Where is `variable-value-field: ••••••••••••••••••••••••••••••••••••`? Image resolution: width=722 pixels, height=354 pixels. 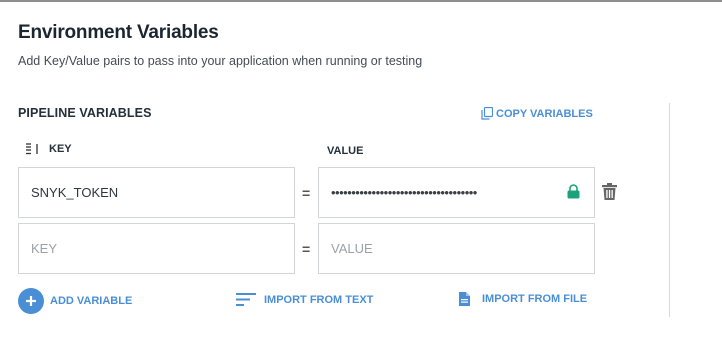 variable-value-field: •••••••••••••••••••••••••••••••••••• is located at coordinates (456, 192).